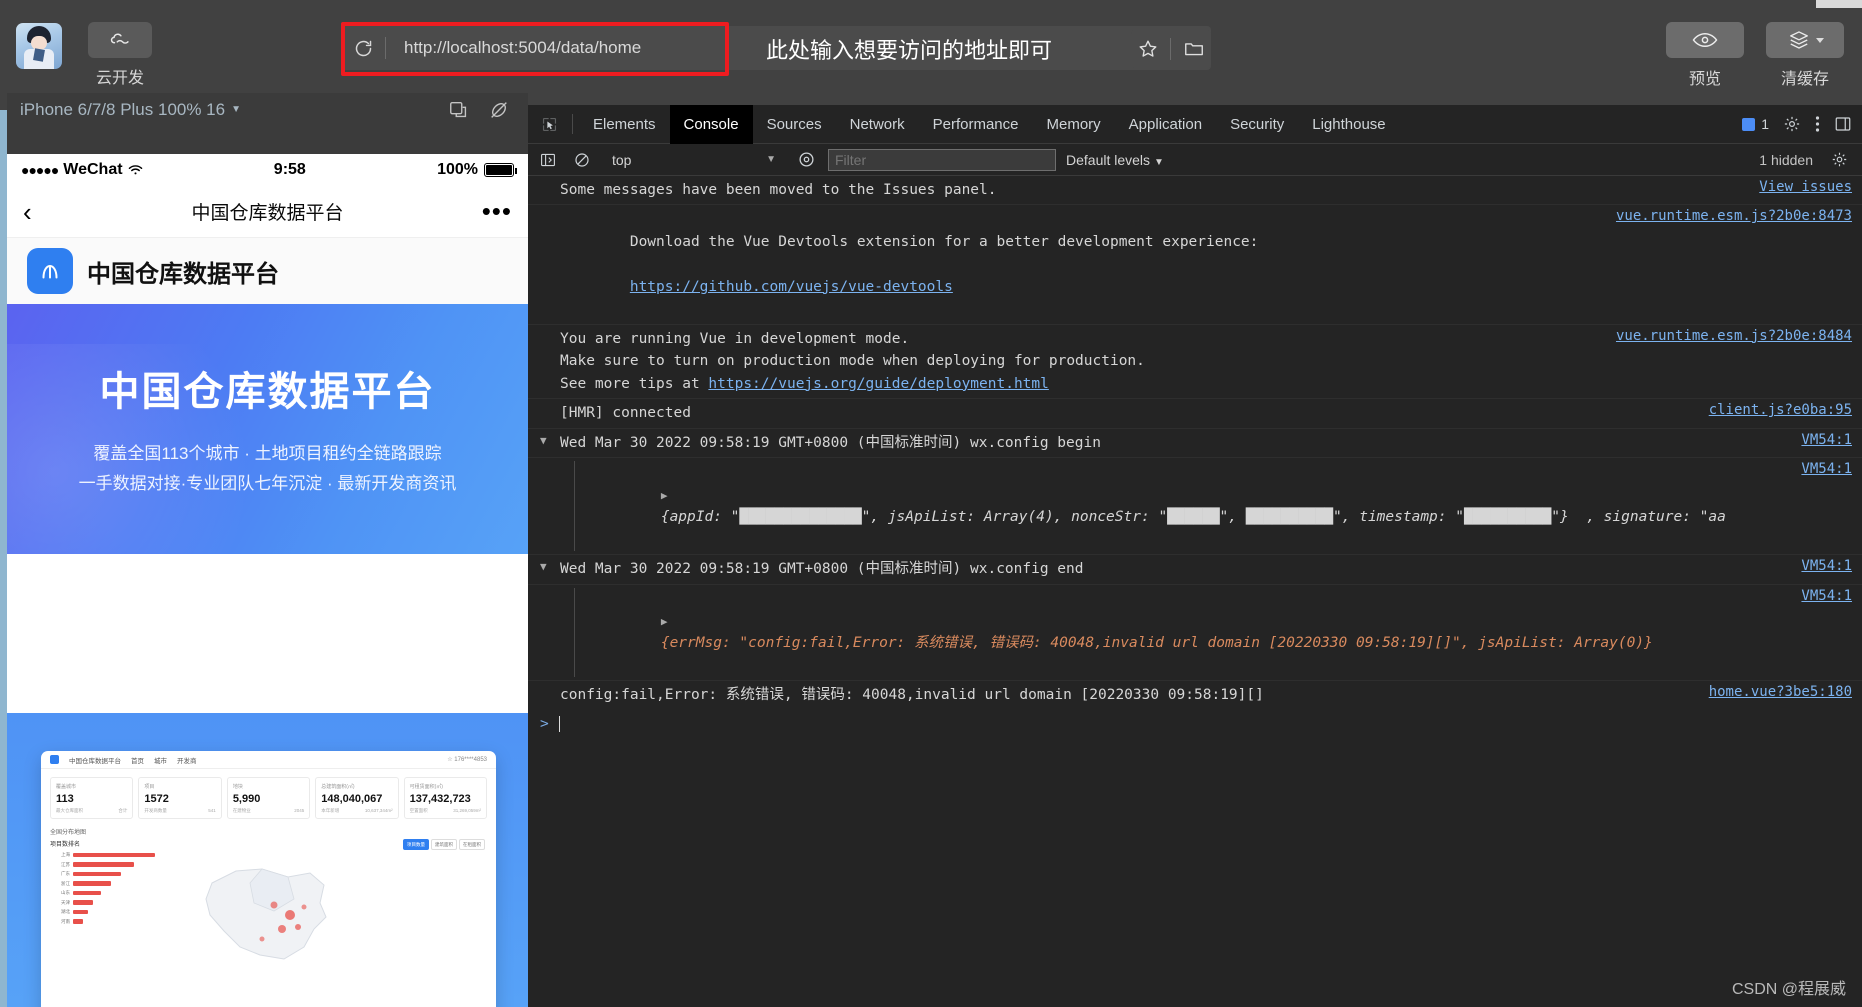 This screenshot has width=1862, height=1007. I want to click on mock-nav-1: 城市, so click(160, 760).